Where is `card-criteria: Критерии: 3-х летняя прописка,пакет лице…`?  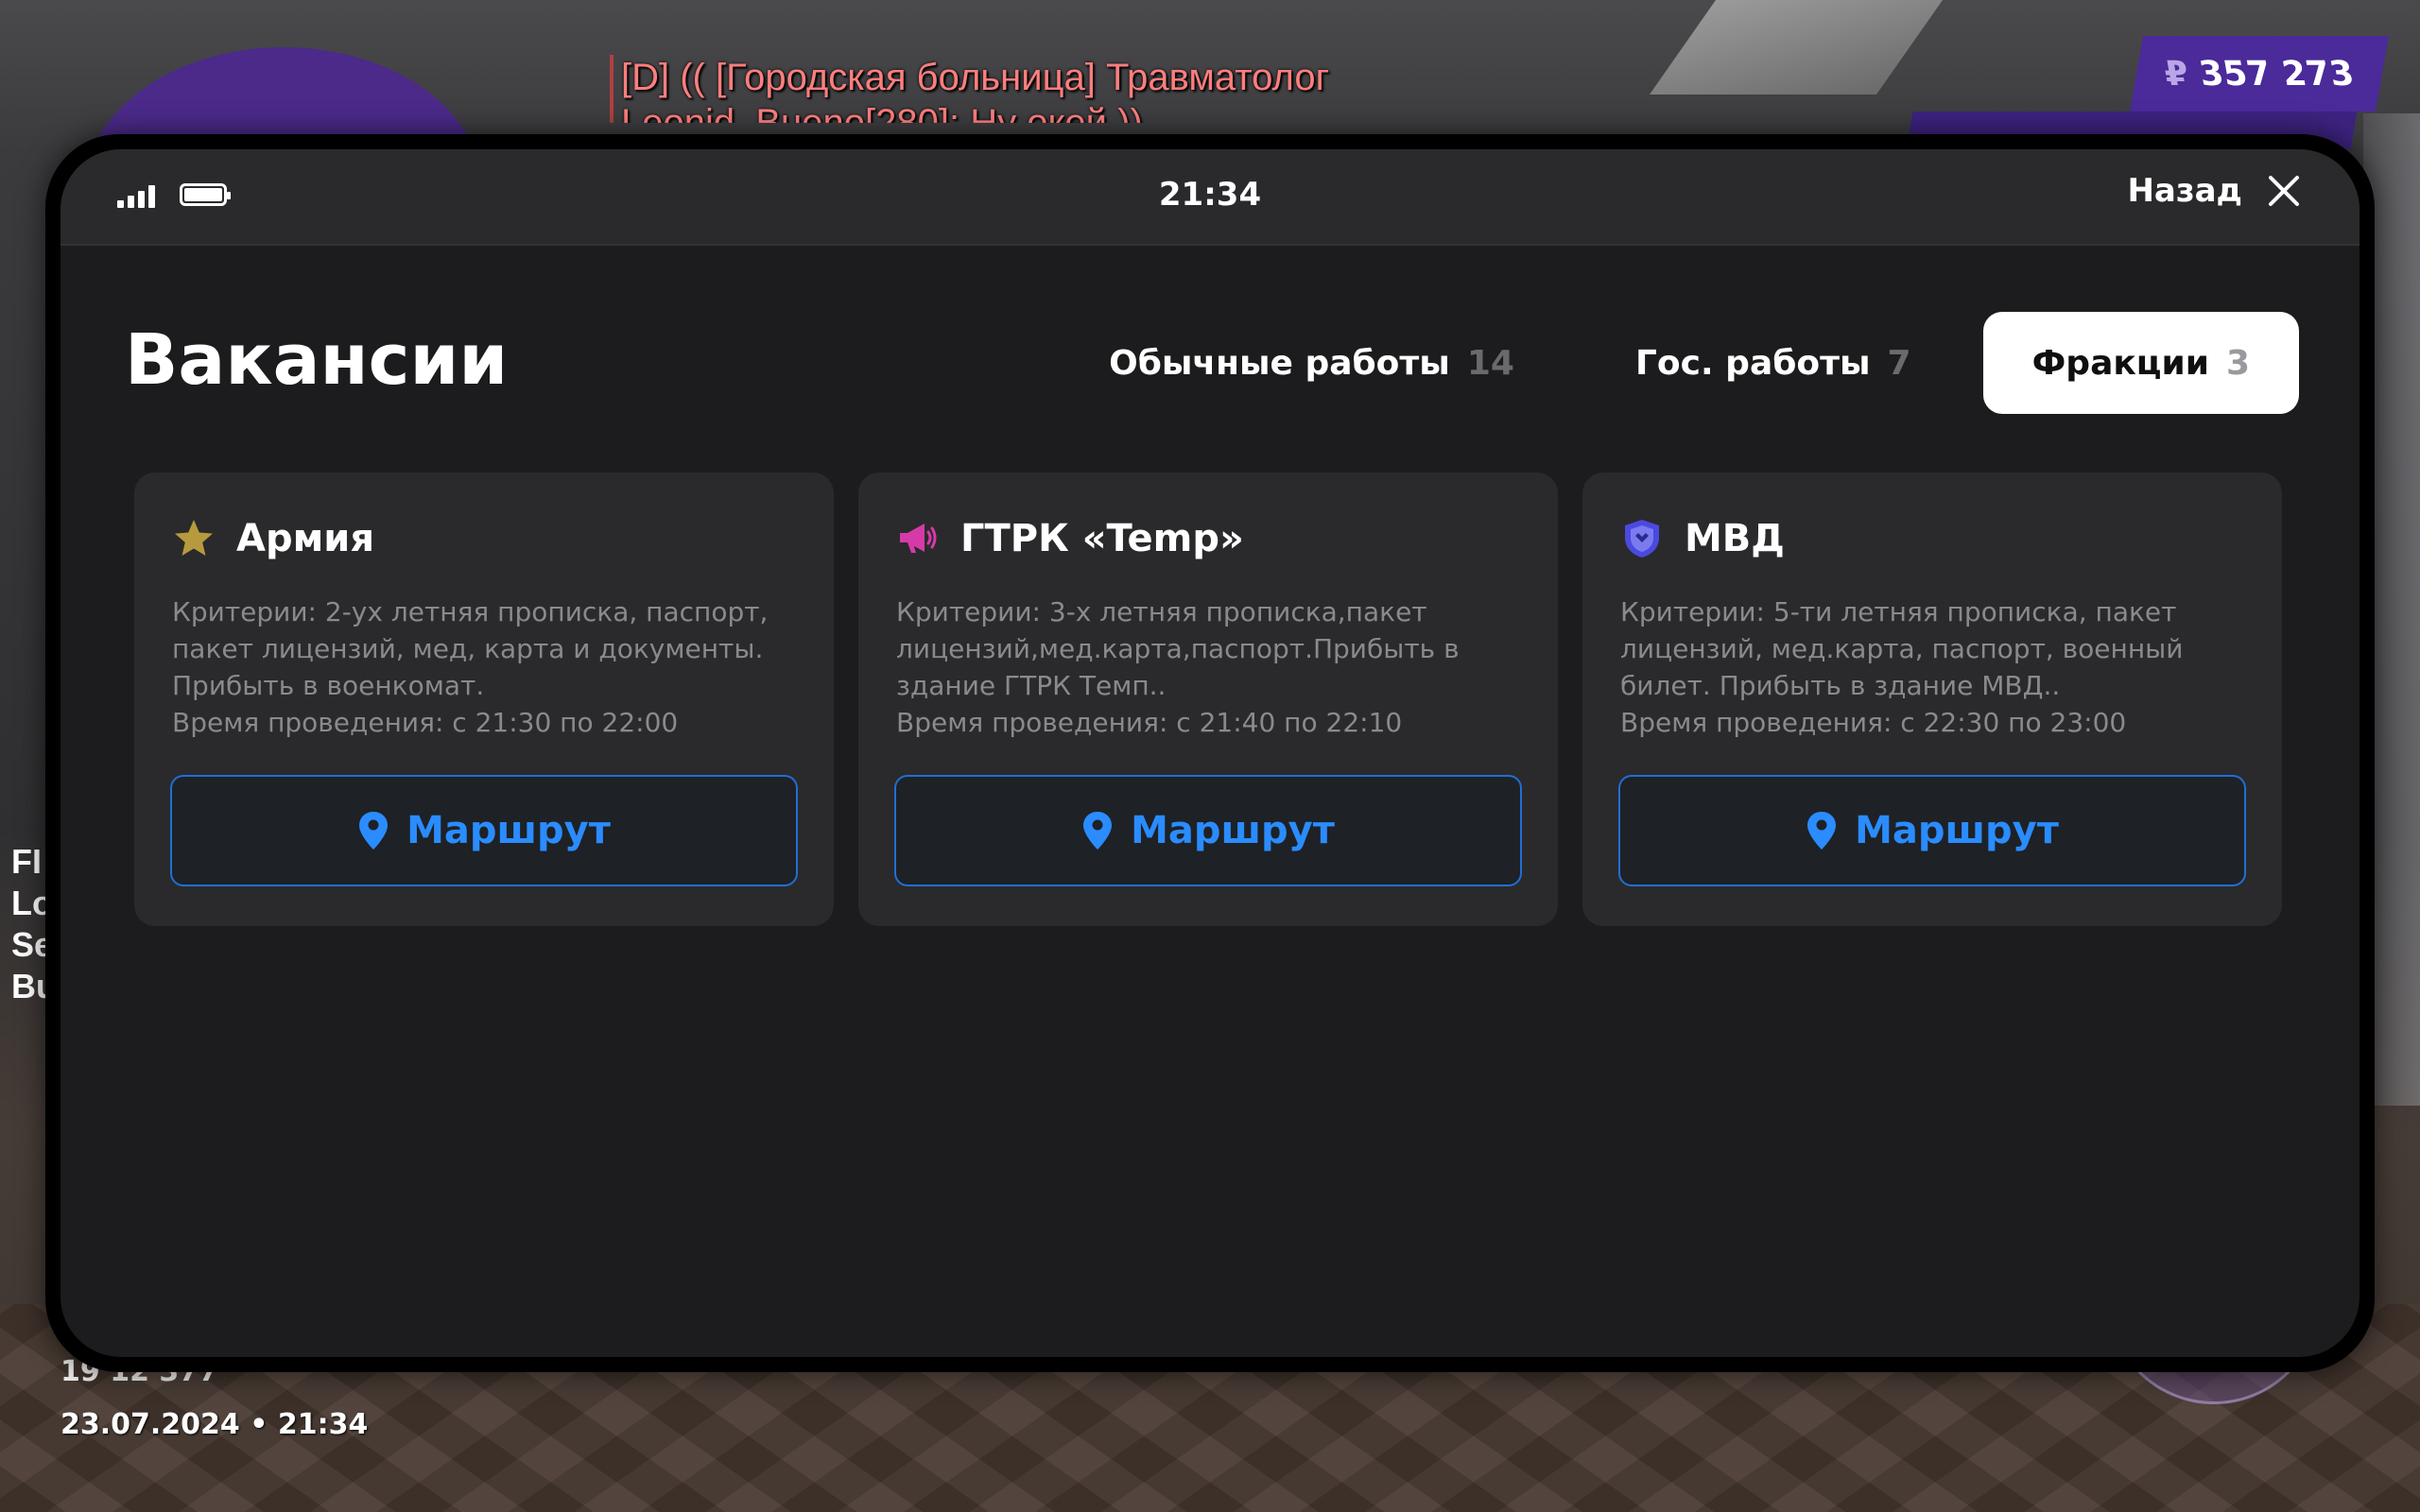 card-criteria: Критерии: 3-х летняя прописка,пакет лице… is located at coordinates (1178, 648).